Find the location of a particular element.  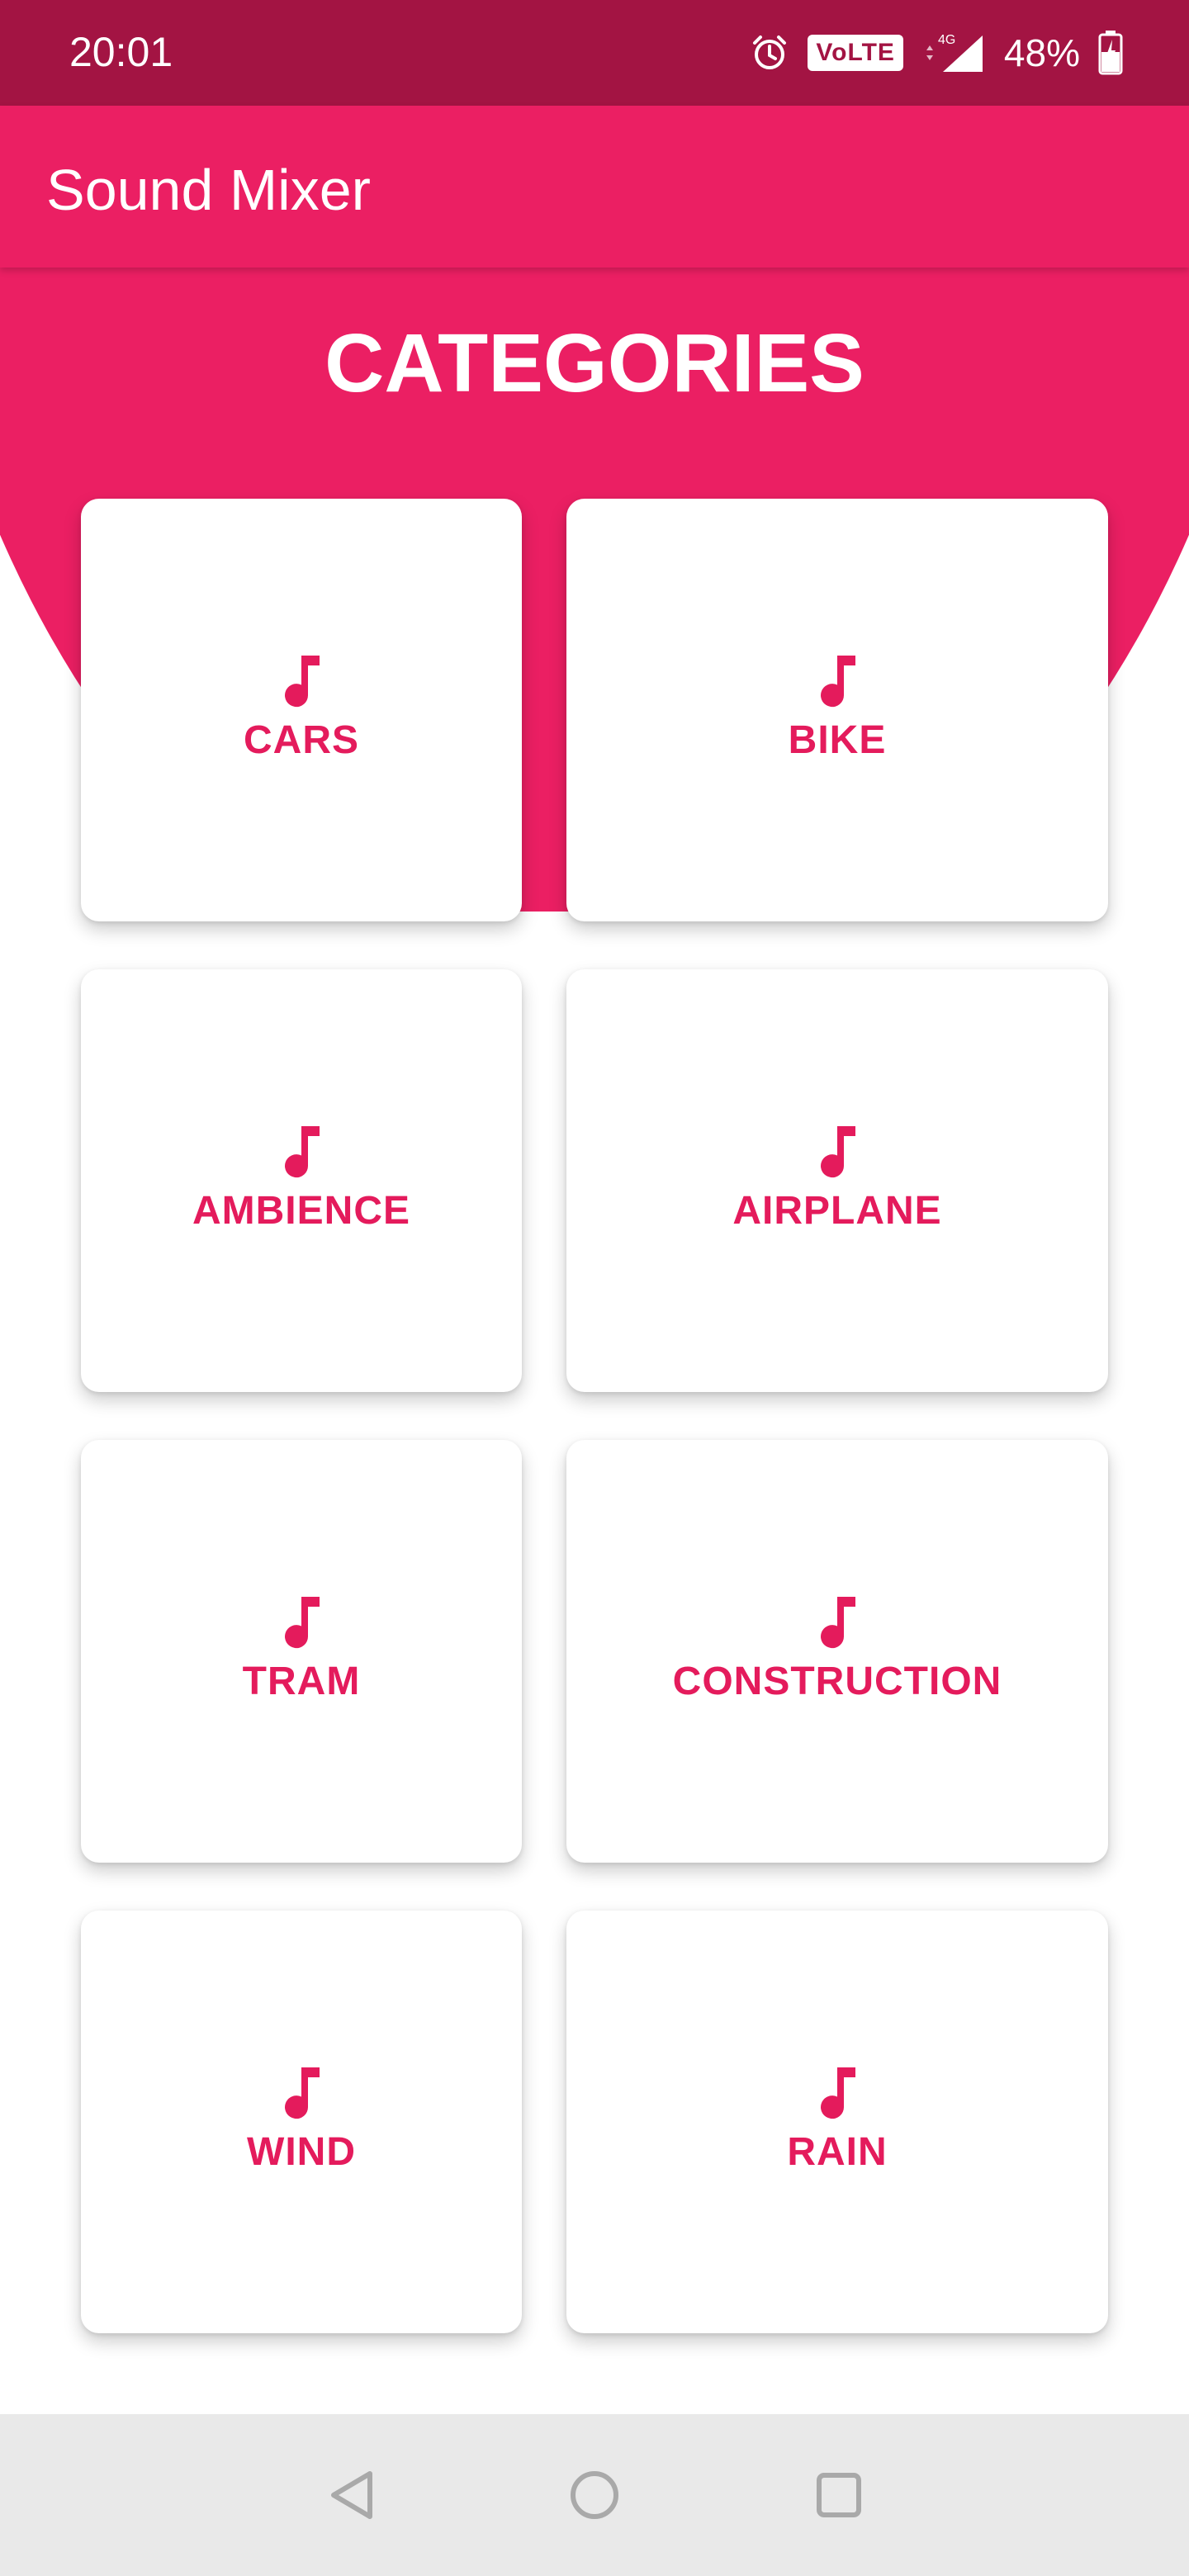

system-nav-bar is located at coordinates (594, 2495).